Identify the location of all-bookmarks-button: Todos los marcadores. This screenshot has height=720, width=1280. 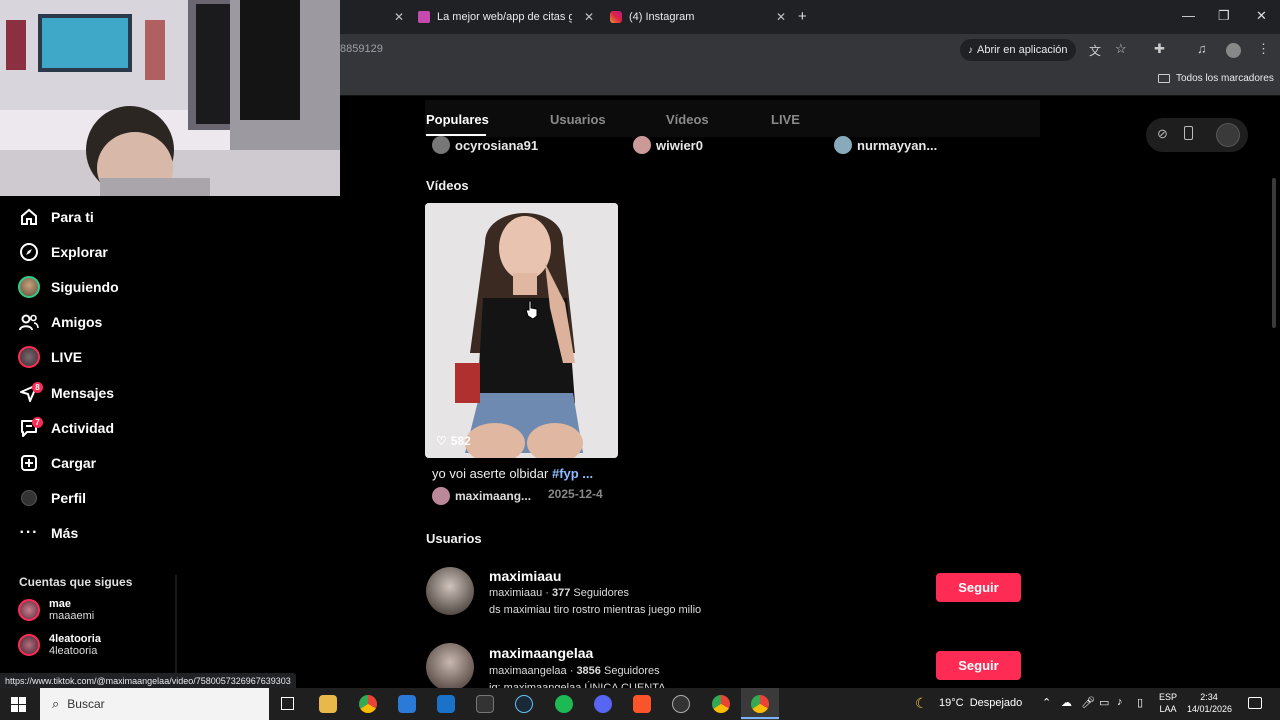
(1216, 78).